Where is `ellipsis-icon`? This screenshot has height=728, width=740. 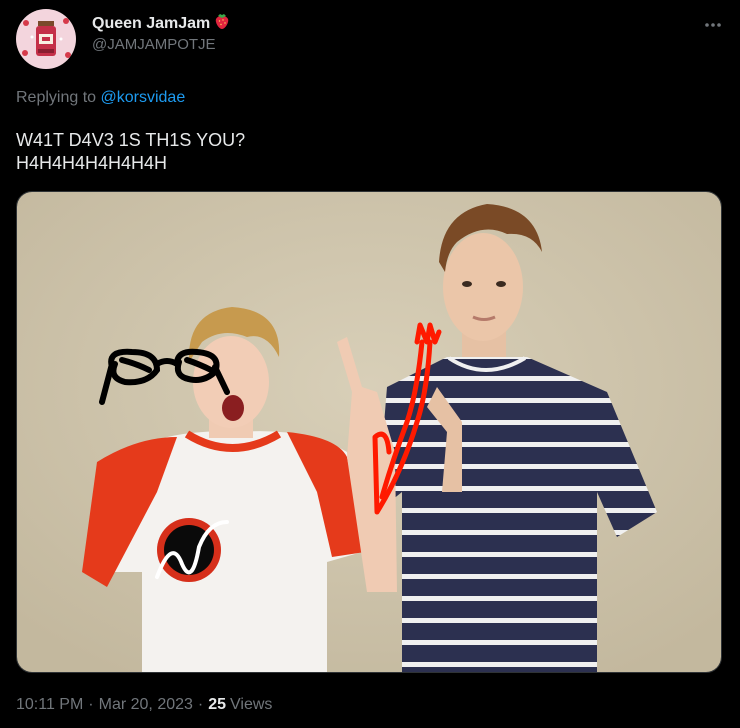
ellipsis-icon is located at coordinates (713, 25).